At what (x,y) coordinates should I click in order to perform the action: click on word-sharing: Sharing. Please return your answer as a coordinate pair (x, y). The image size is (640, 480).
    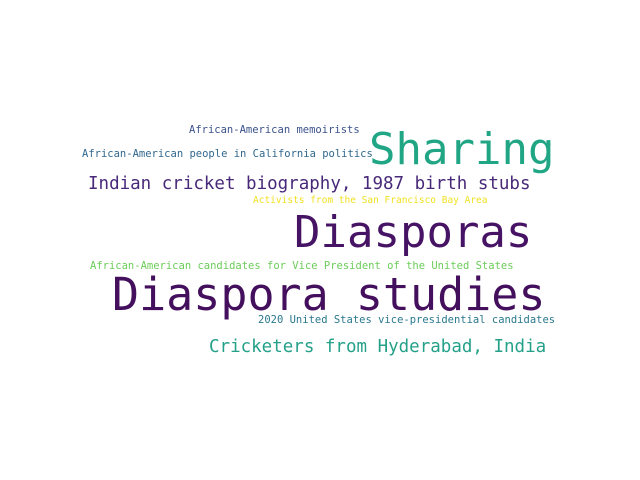
    Looking at the image, I should click on (462, 149).